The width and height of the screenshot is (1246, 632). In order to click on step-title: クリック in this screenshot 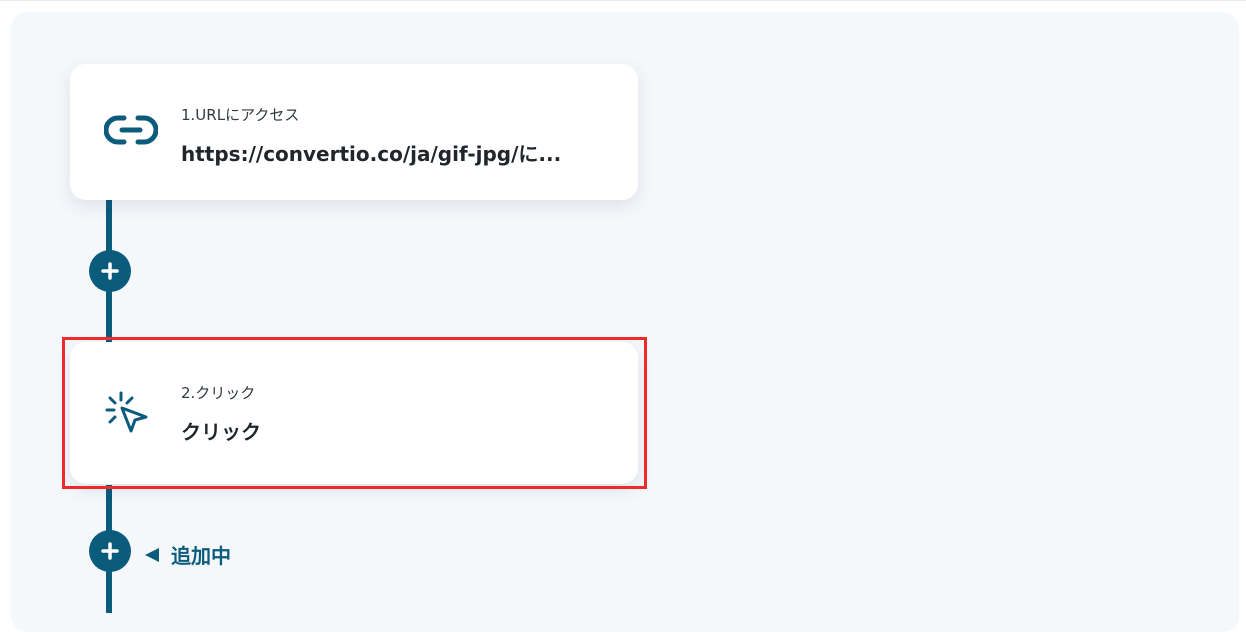, I will do `click(221, 432)`.